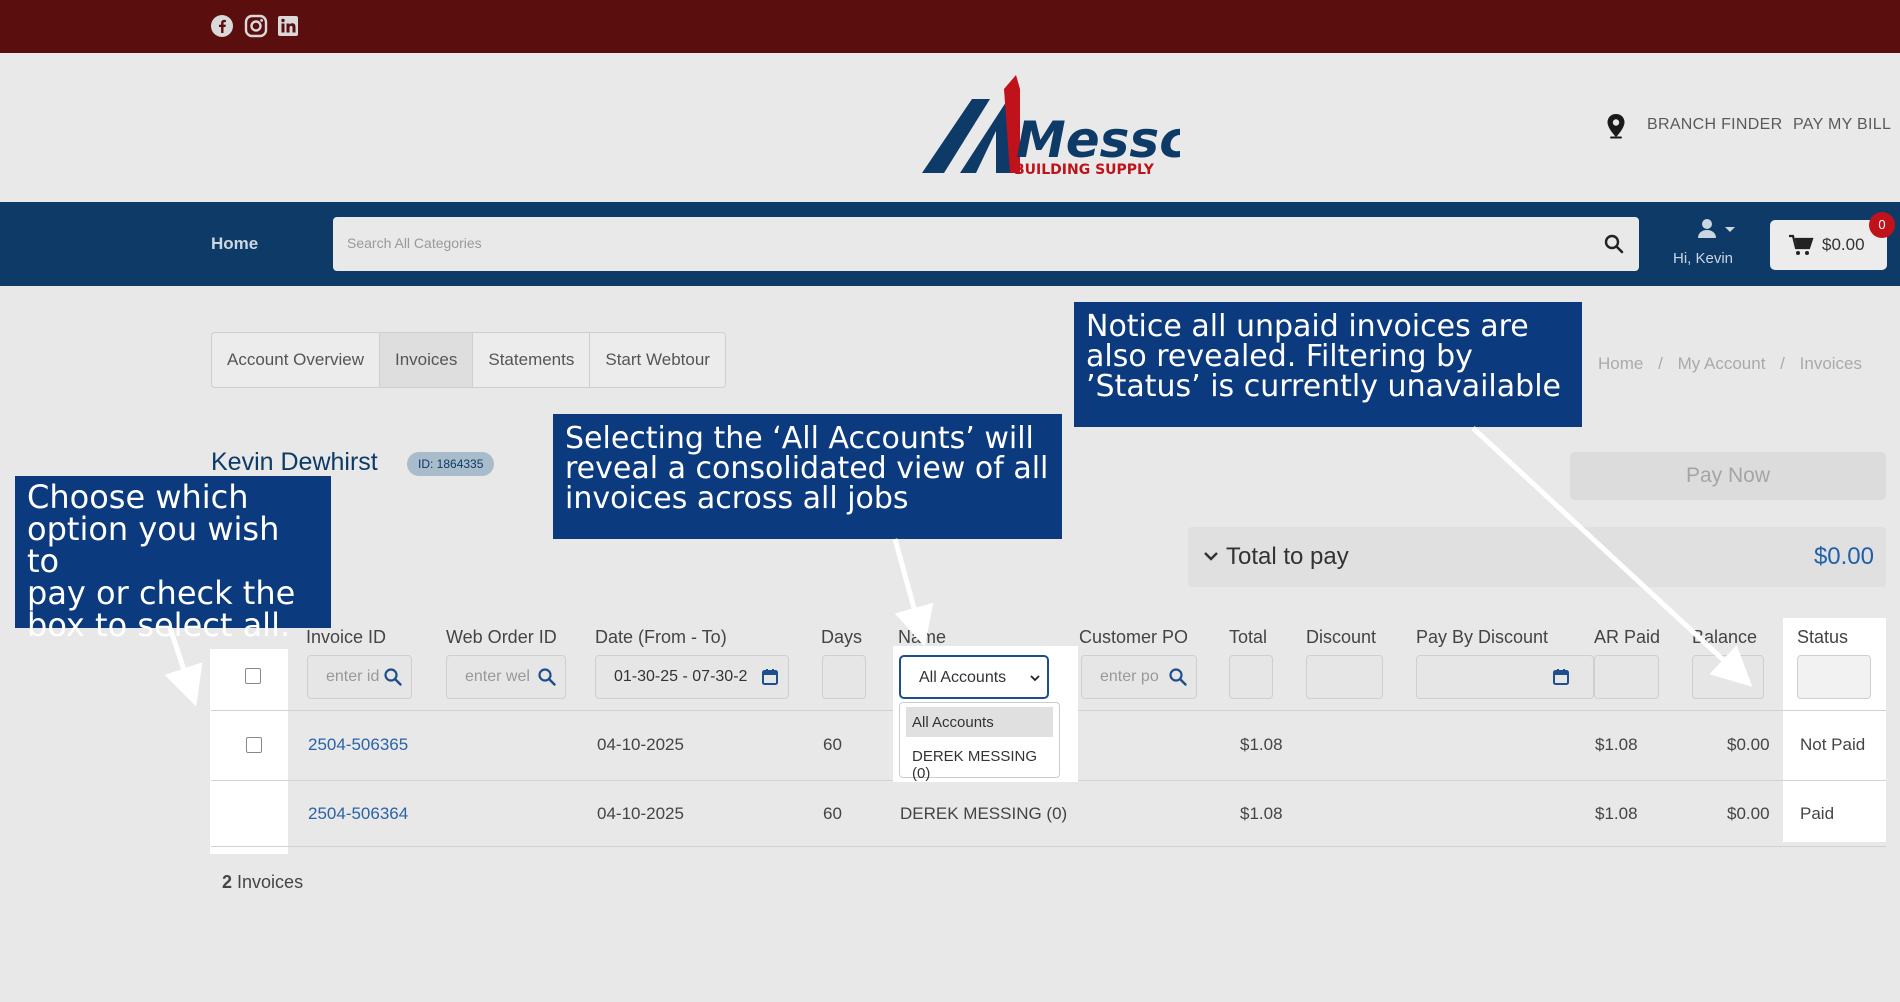 Image resolution: width=1900 pixels, height=1002 pixels. What do you see at coordinates (1834, 730) in the screenshot?
I see `status-column-highlight` at bounding box center [1834, 730].